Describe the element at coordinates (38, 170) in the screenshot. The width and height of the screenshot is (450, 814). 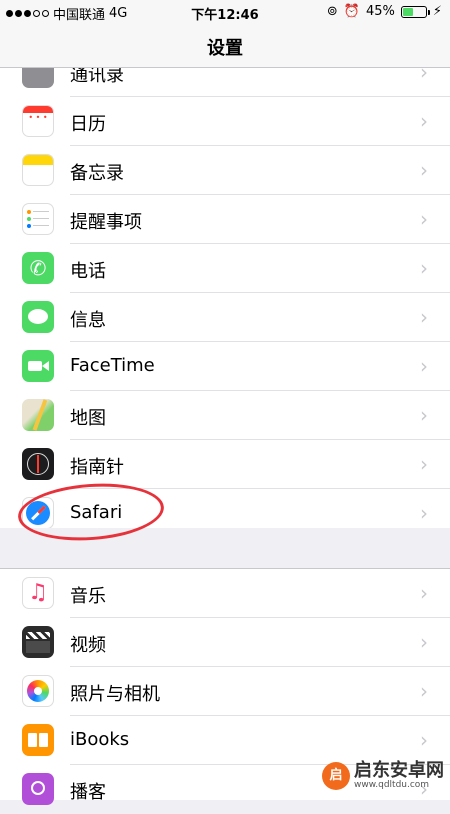
I see `notes-icon` at that location.